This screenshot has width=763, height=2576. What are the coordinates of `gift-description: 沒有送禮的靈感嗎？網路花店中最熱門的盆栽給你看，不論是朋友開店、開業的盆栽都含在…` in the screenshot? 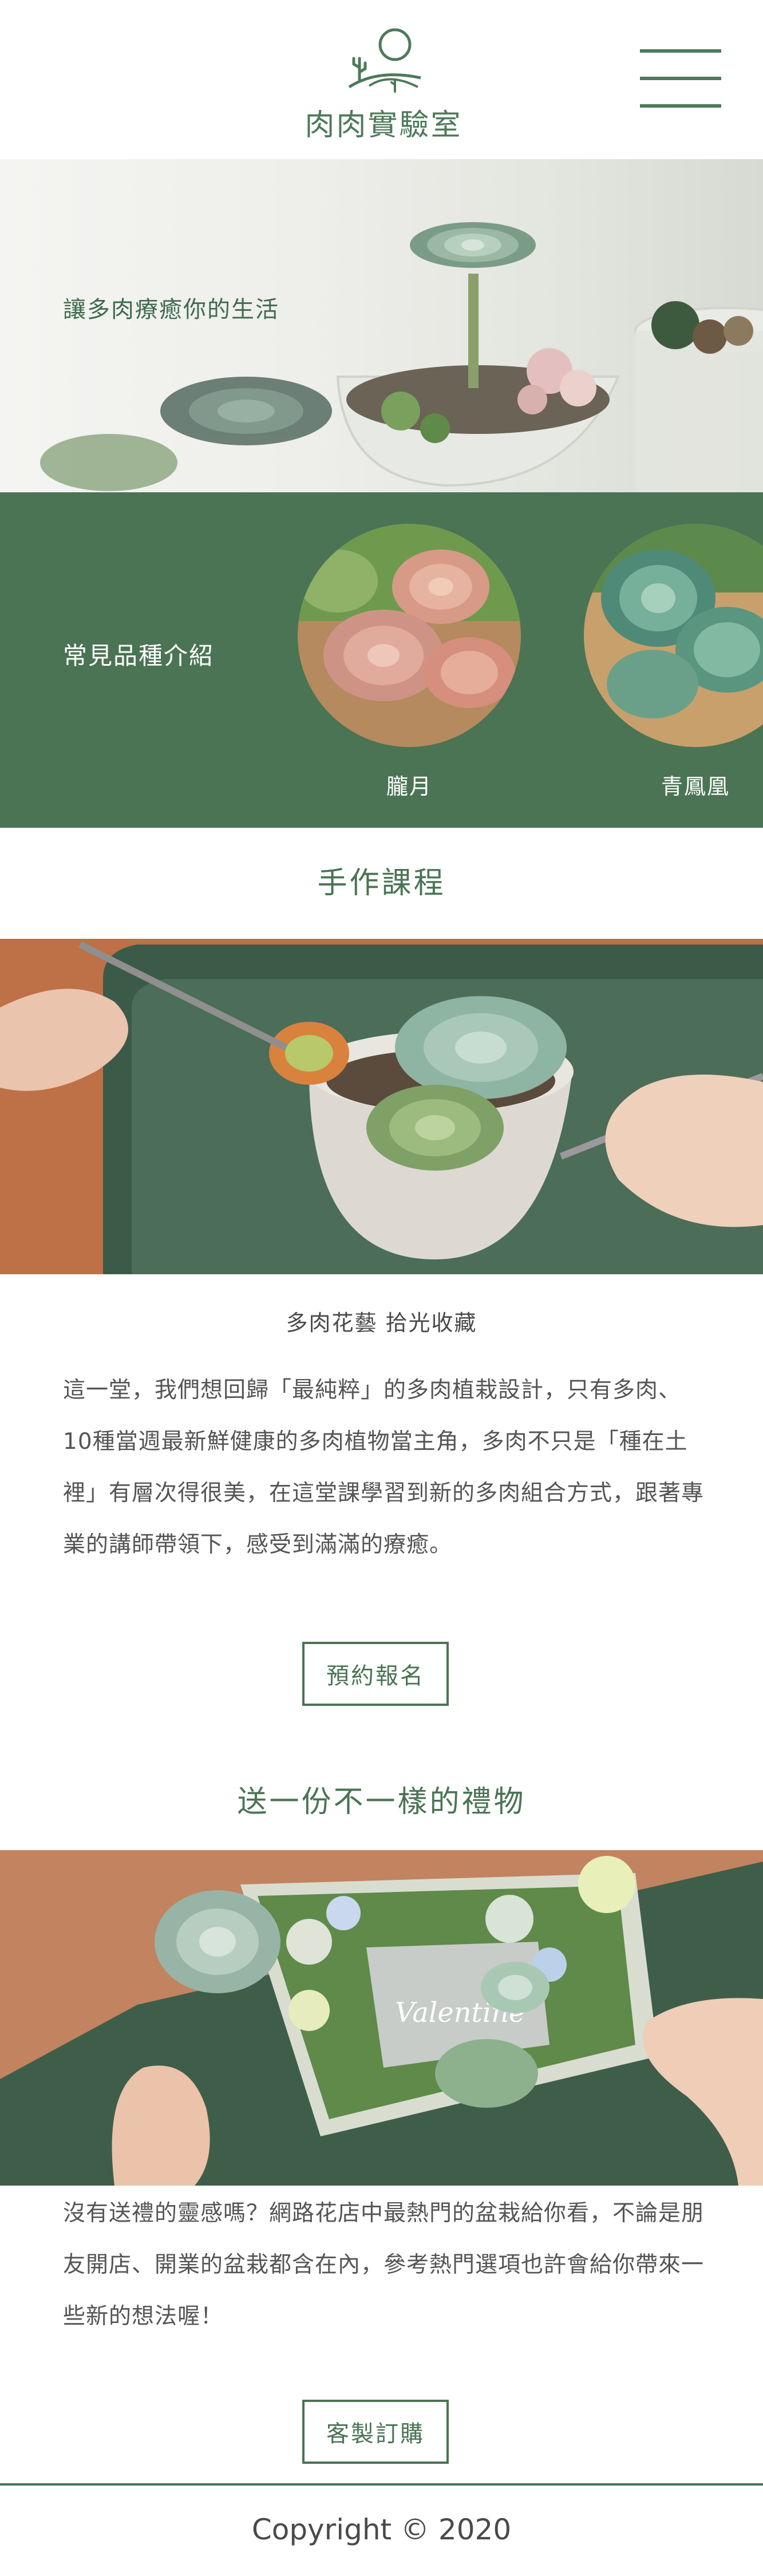 It's located at (384, 2264).